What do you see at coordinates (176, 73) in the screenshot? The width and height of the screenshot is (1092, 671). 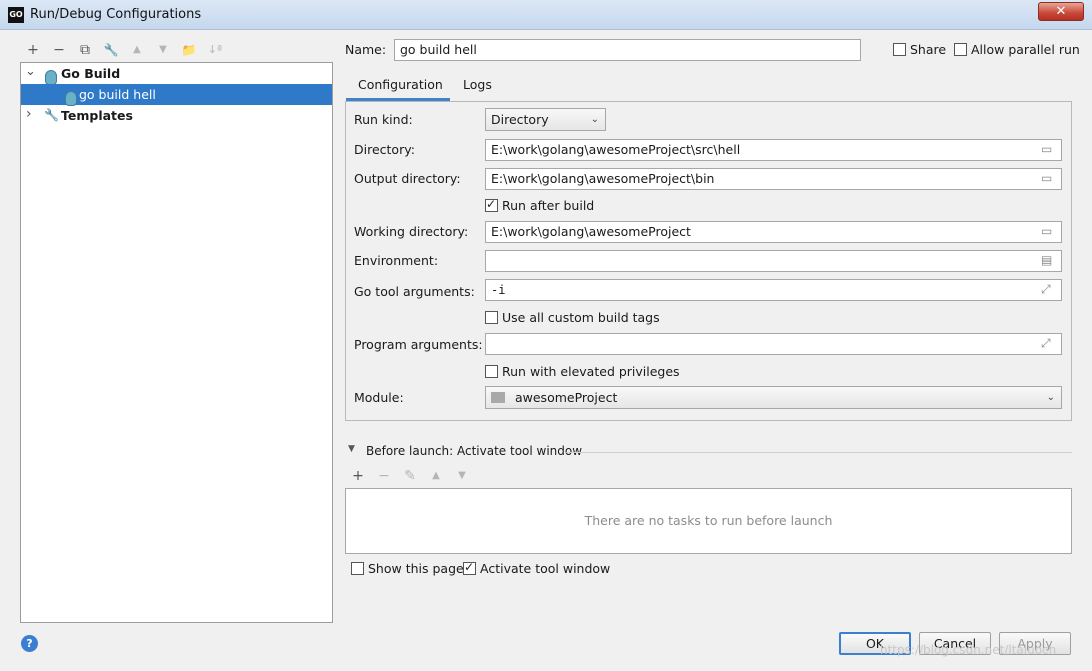 I see `tree-item-go-build: ⌄ Go Build` at bounding box center [176, 73].